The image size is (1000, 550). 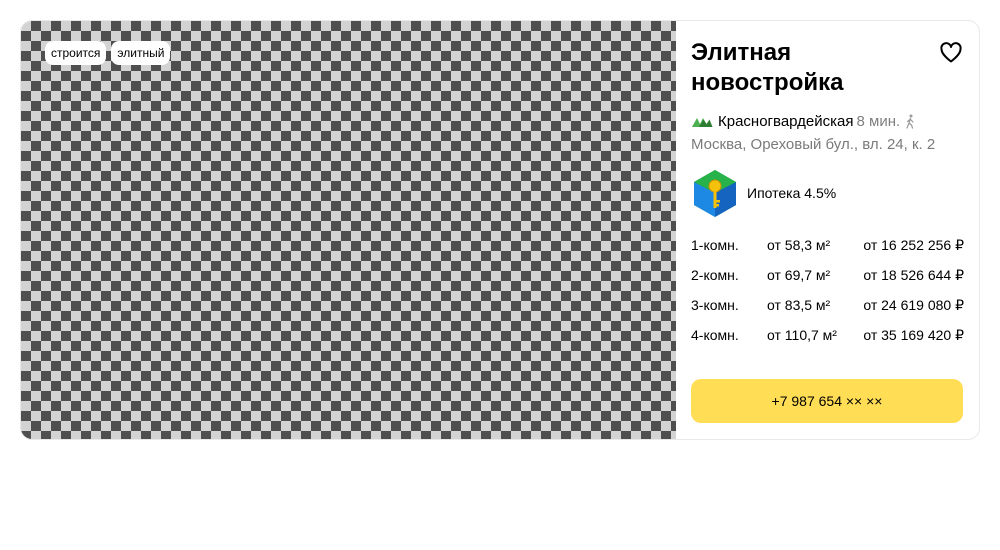 I want to click on metro-info: Красногвардейская 8 мин., so click(x=803, y=121).